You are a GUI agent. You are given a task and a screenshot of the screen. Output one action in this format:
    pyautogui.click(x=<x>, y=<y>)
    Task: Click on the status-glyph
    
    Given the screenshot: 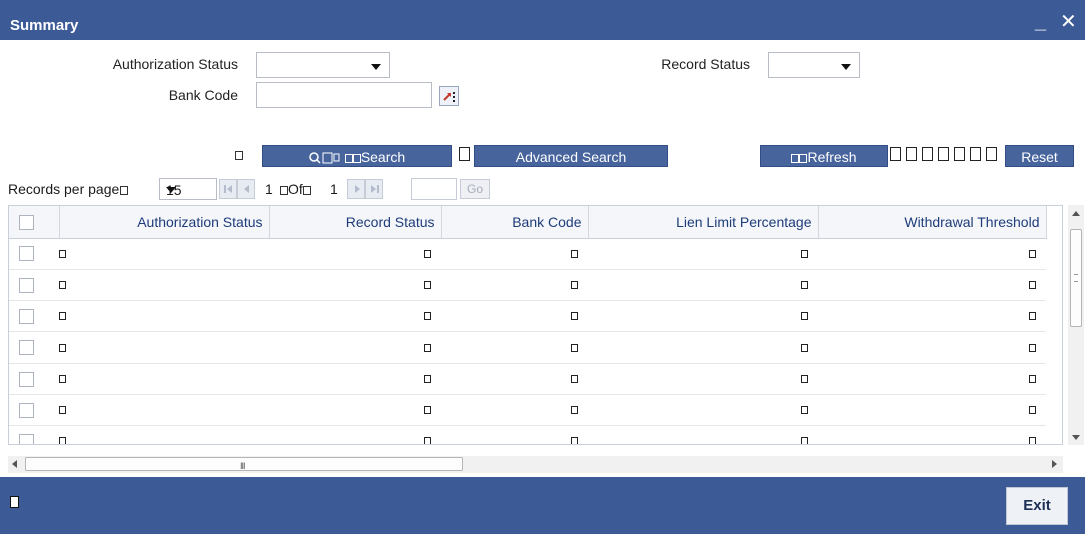 What is the action you would take?
    pyautogui.click(x=14, y=502)
    